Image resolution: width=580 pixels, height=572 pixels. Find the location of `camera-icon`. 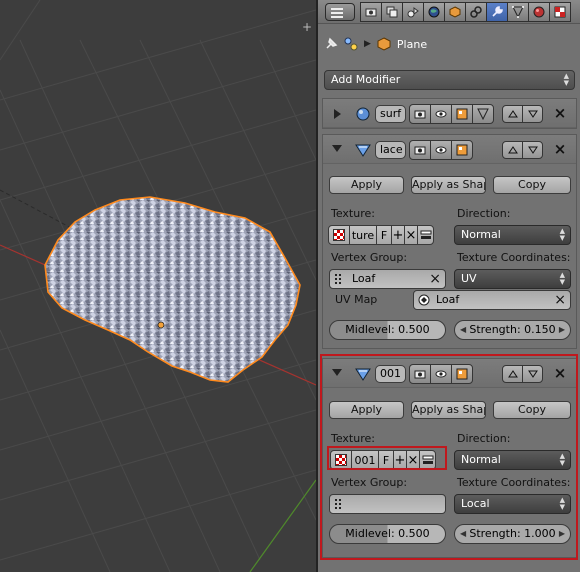

camera-icon is located at coordinates (420, 114).